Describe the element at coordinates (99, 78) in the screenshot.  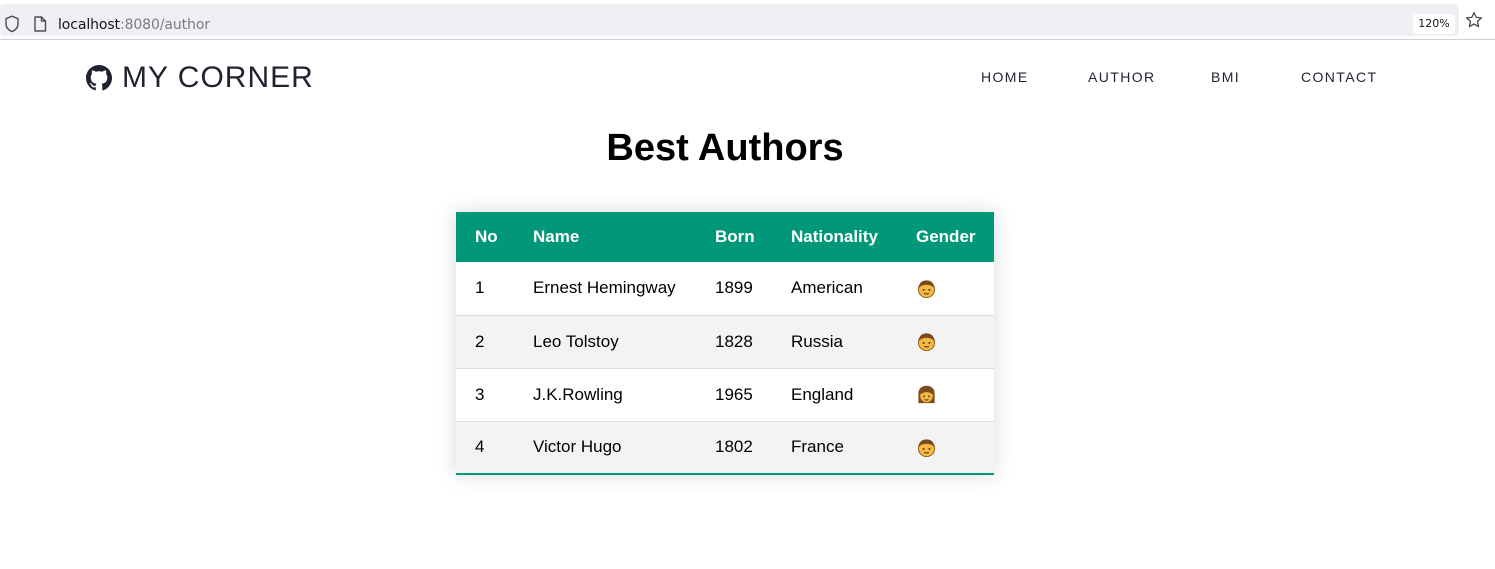
I see `github-icon` at that location.